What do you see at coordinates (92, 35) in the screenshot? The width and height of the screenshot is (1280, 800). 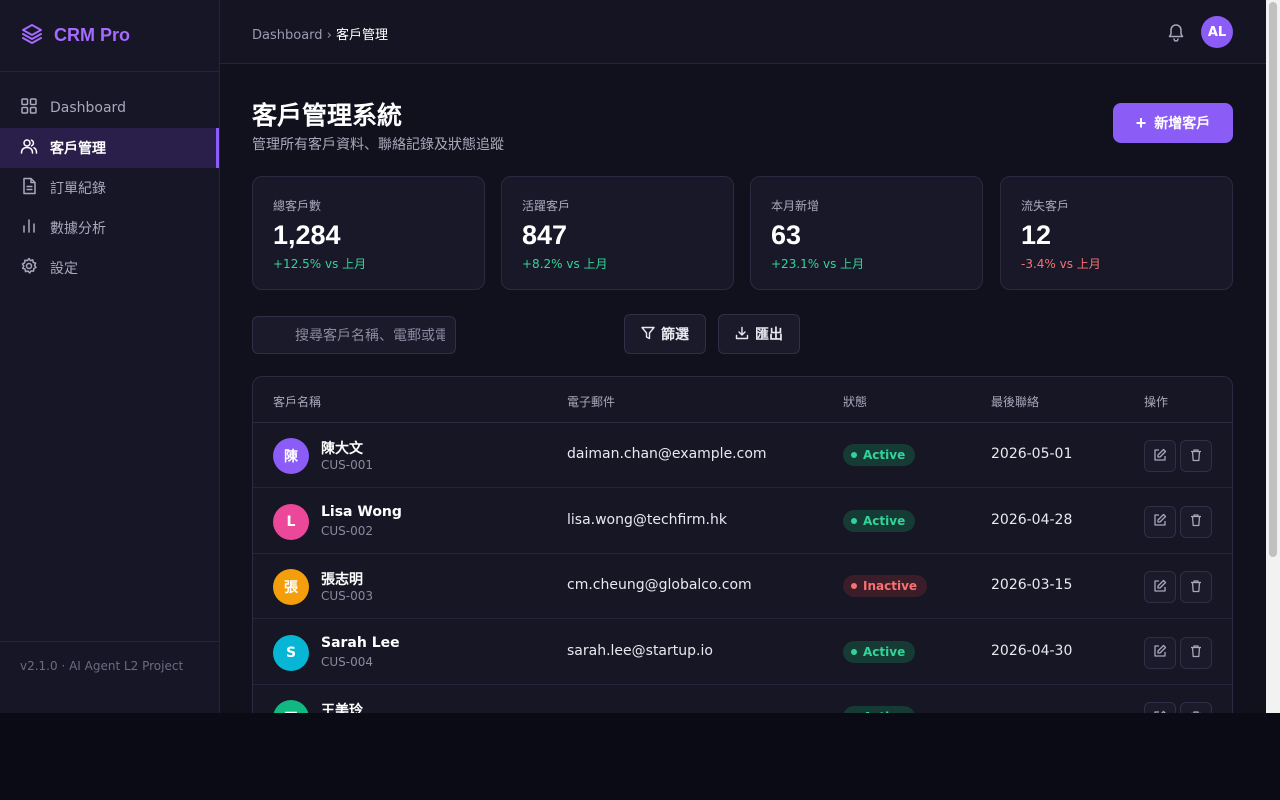 I see `app-name: CRM Pro` at bounding box center [92, 35].